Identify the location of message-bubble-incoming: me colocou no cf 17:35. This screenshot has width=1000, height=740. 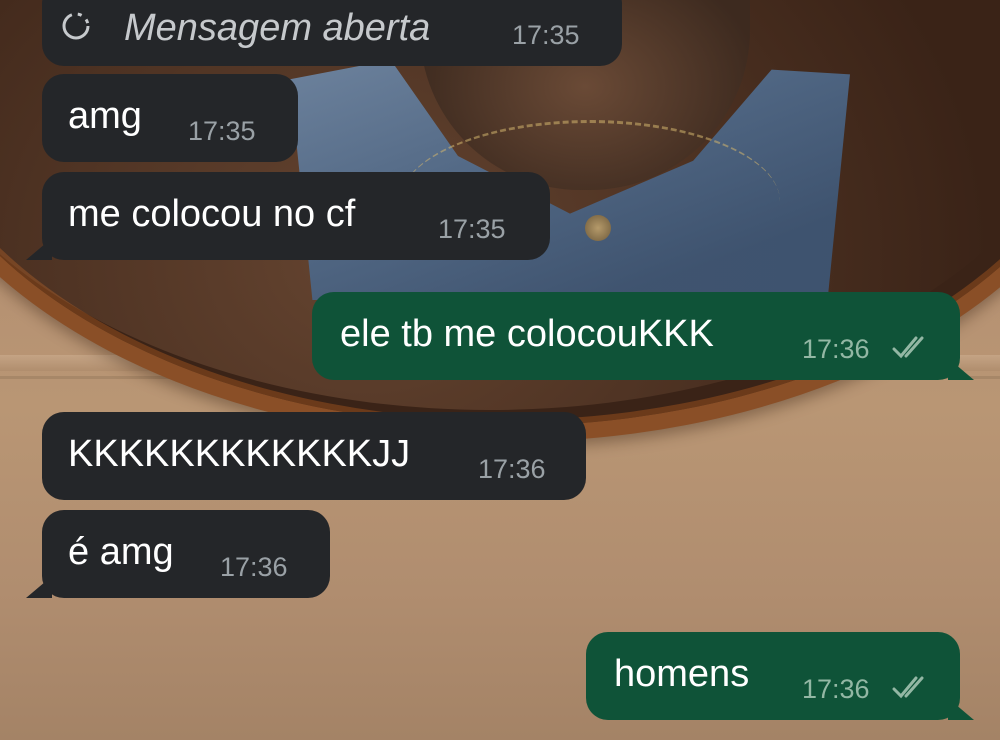
(296, 216).